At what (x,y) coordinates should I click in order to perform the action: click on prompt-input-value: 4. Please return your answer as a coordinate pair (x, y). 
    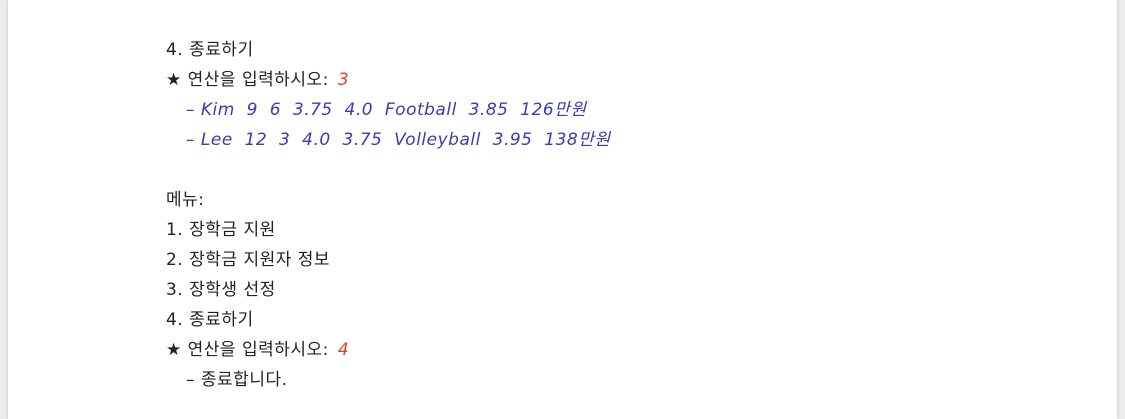
    Looking at the image, I should click on (343, 350).